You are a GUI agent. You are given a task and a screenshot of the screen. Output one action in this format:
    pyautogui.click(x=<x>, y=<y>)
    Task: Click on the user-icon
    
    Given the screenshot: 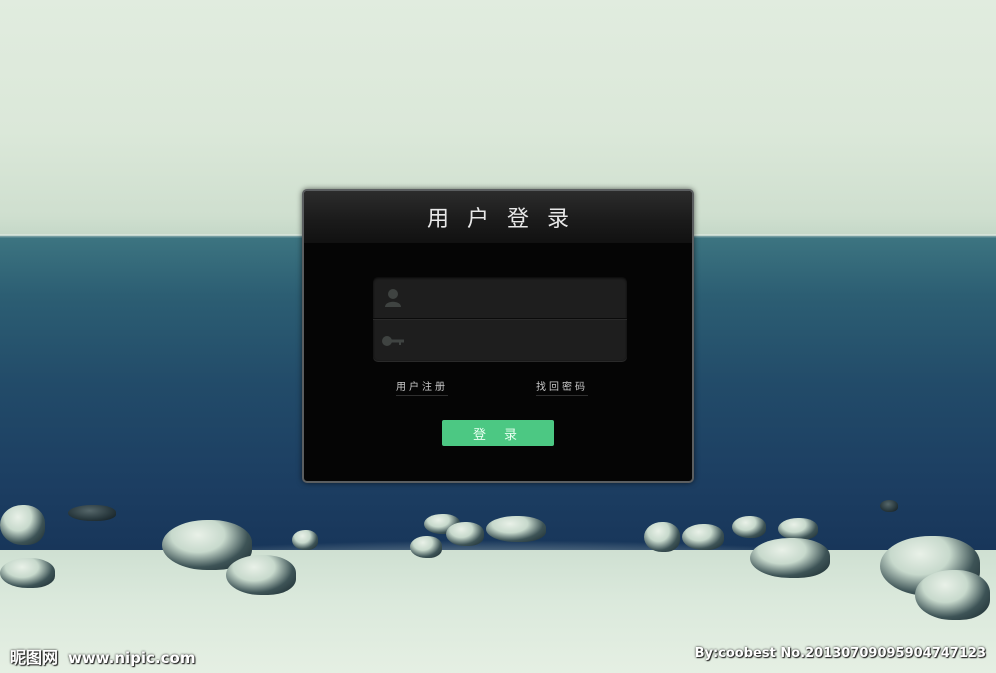 What is the action you would take?
    pyautogui.click(x=393, y=297)
    